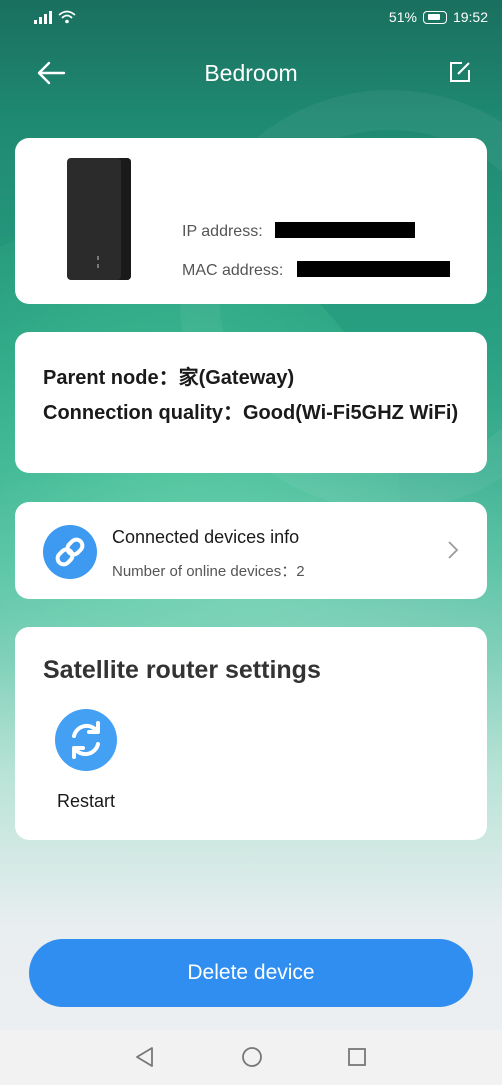  Describe the element at coordinates (86, 801) in the screenshot. I see `restart-label: Restart` at that location.